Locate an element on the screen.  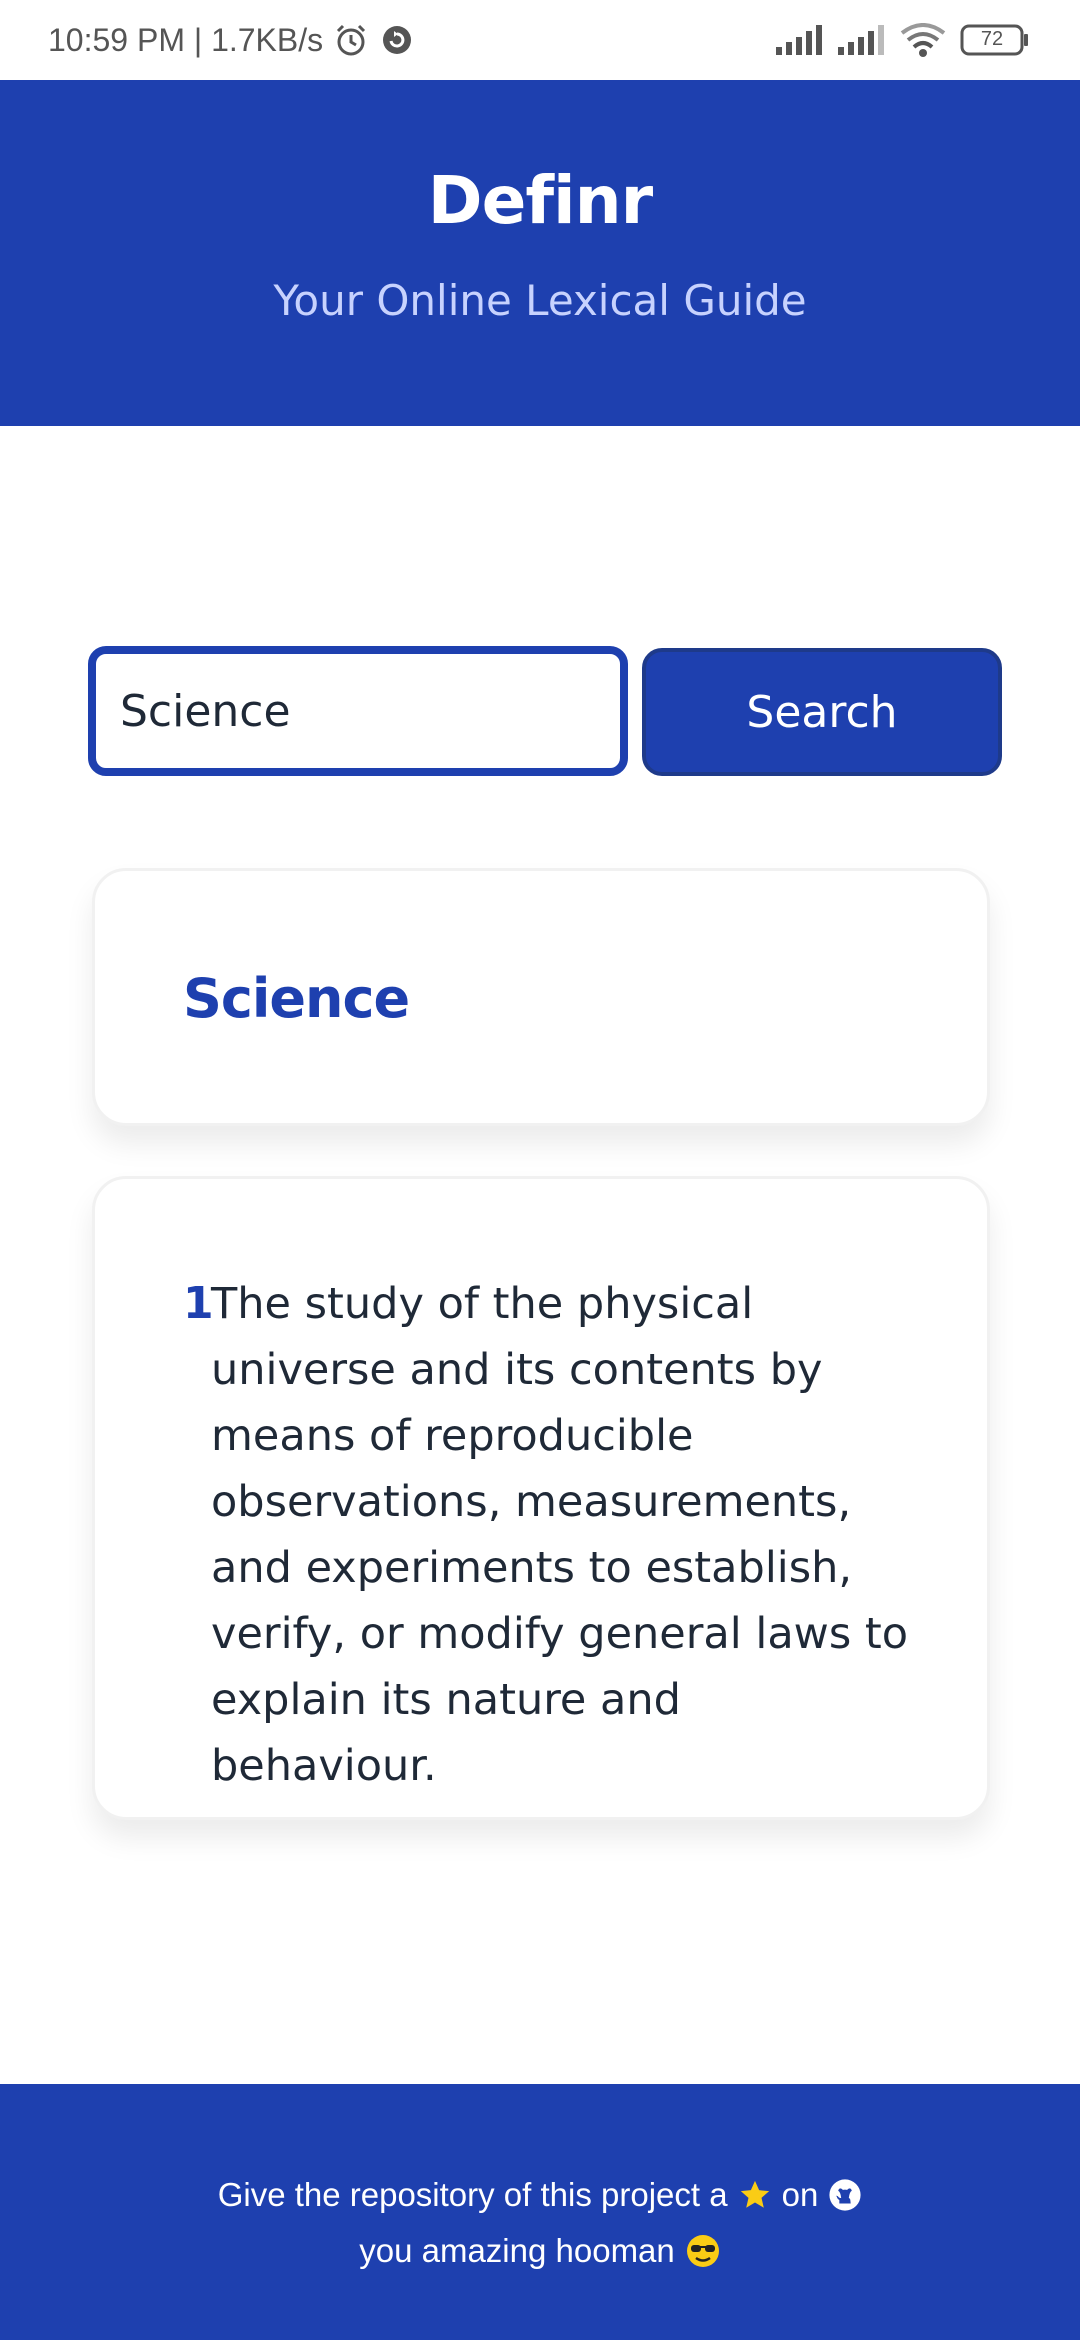
alarm-icon is located at coordinates (351, 40).